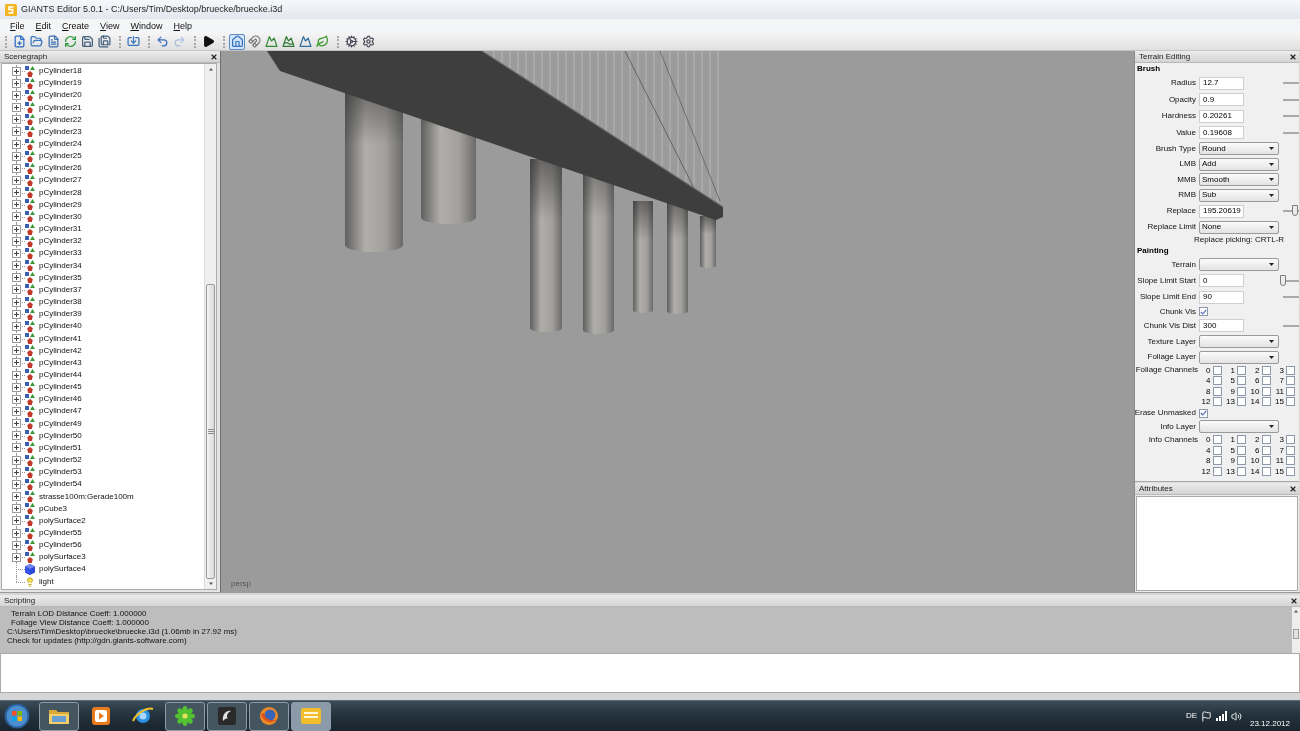 The width and height of the screenshot is (1300, 731). What do you see at coordinates (60, 131) in the screenshot?
I see `tree-item: pCylinder23` at bounding box center [60, 131].